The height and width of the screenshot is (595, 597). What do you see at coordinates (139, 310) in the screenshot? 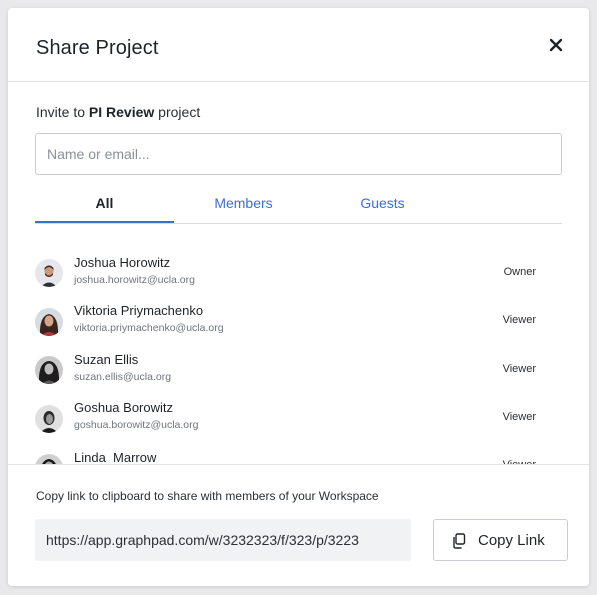
I see `member-name: Viktoria Priymachenko` at bounding box center [139, 310].